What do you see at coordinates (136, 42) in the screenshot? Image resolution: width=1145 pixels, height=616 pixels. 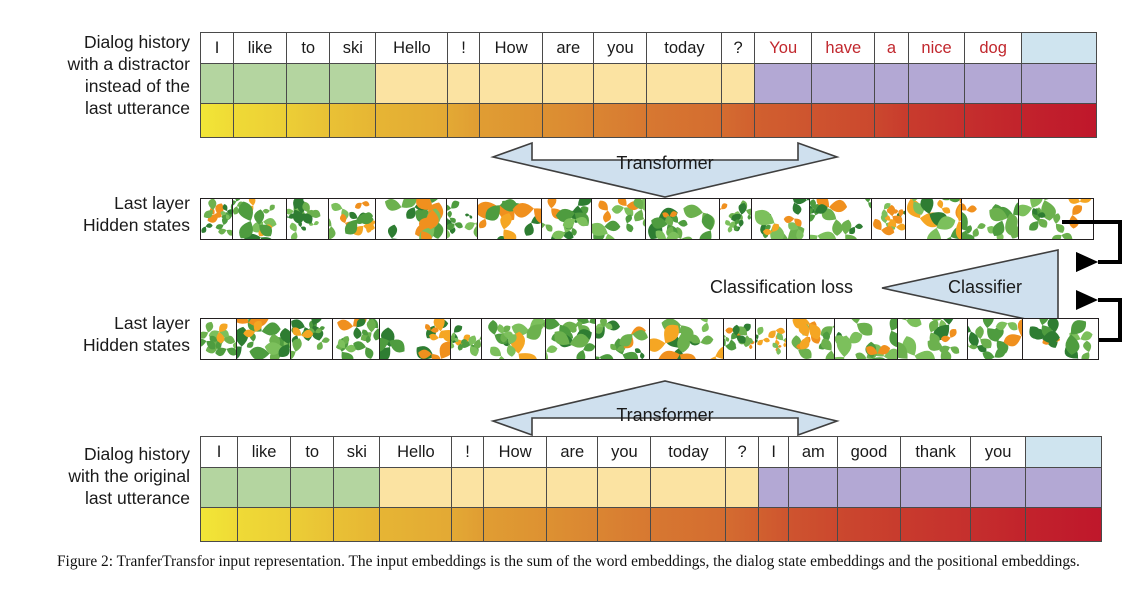 I see `top-block-label-line-1: Dialog history` at bounding box center [136, 42].